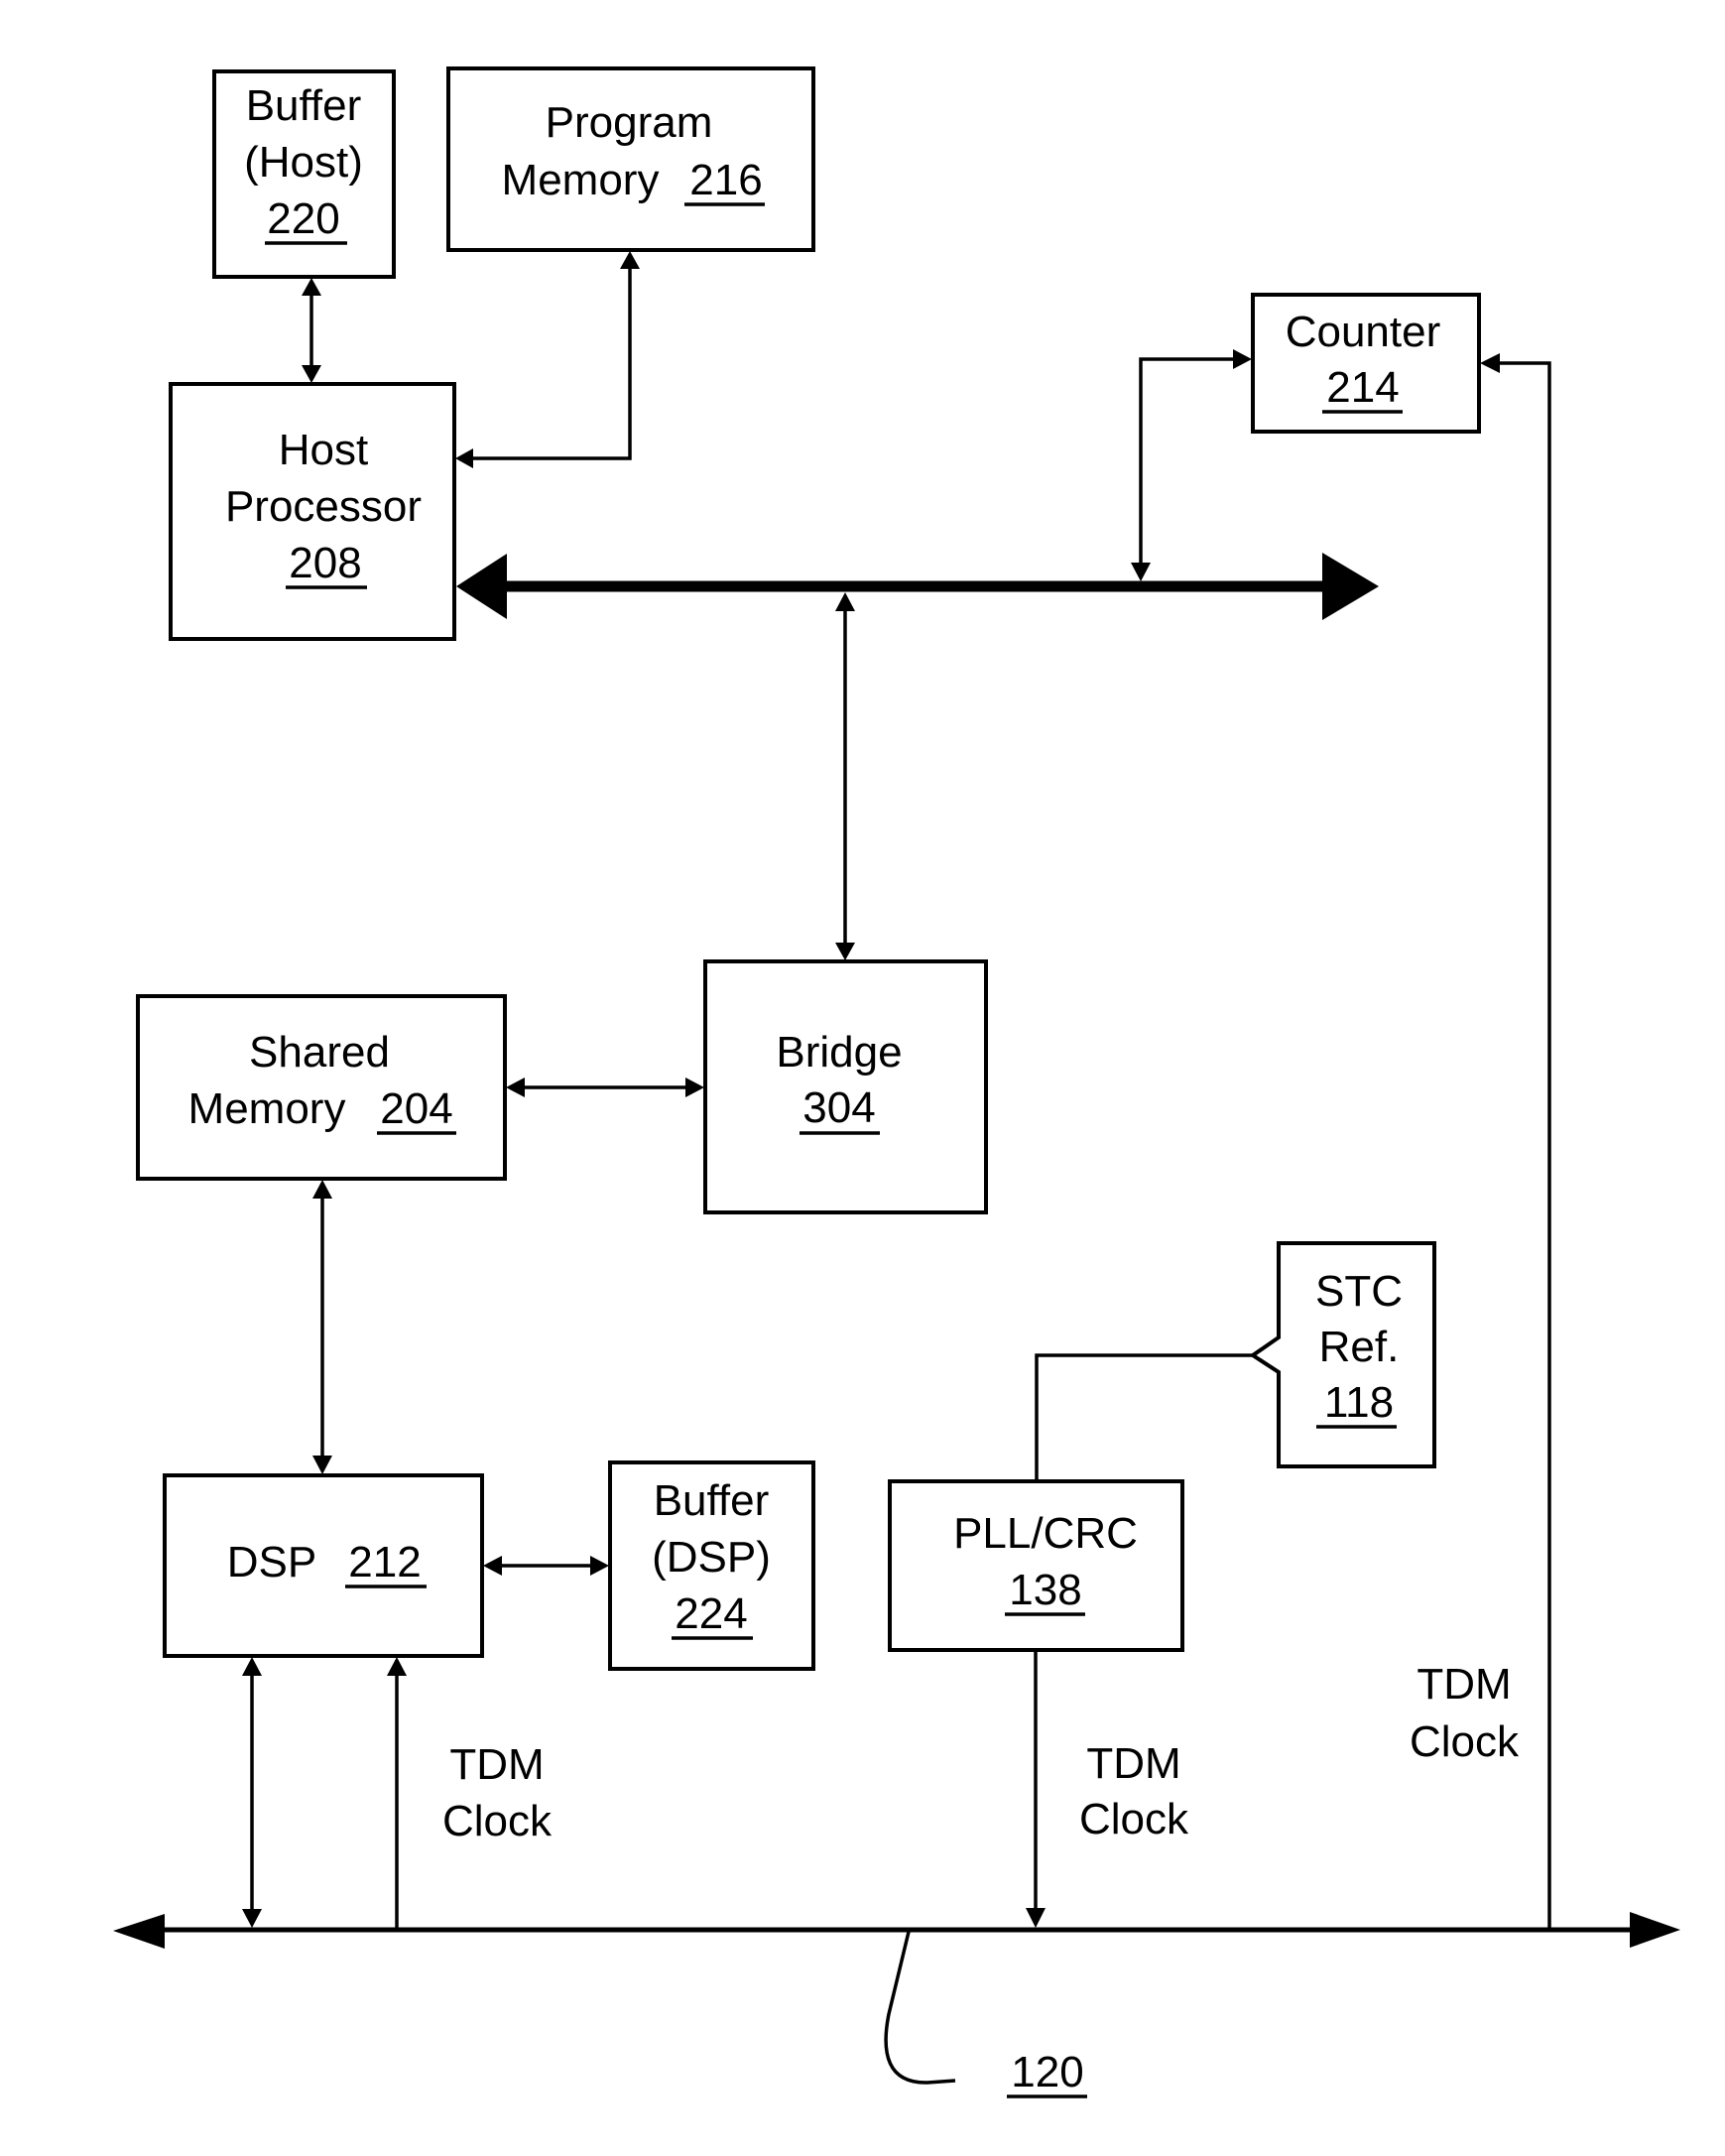 The height and width of the screenshot is (2156, 1725). I want to click on tdm-clock-counter-line-2: Clock, so click(1465, 1741).